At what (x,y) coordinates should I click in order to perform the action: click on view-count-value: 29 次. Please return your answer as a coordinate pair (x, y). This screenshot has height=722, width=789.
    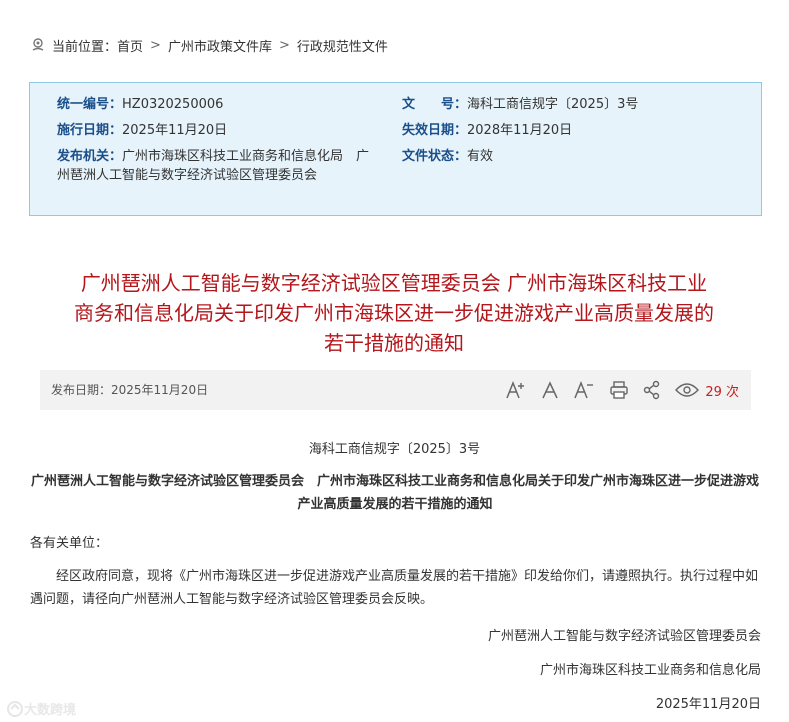
    Looking at the image, I should click on (722, 392).